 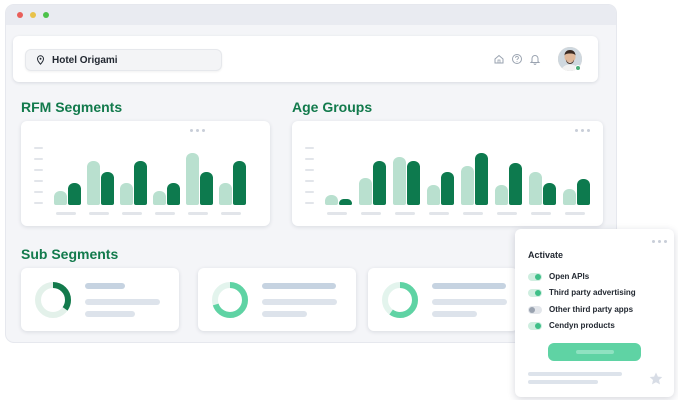 What do you see at coordinates (70, 254) in the screenshot?
I see `sub-segments-title: Sub Segments` at bounding box center [70, 254].